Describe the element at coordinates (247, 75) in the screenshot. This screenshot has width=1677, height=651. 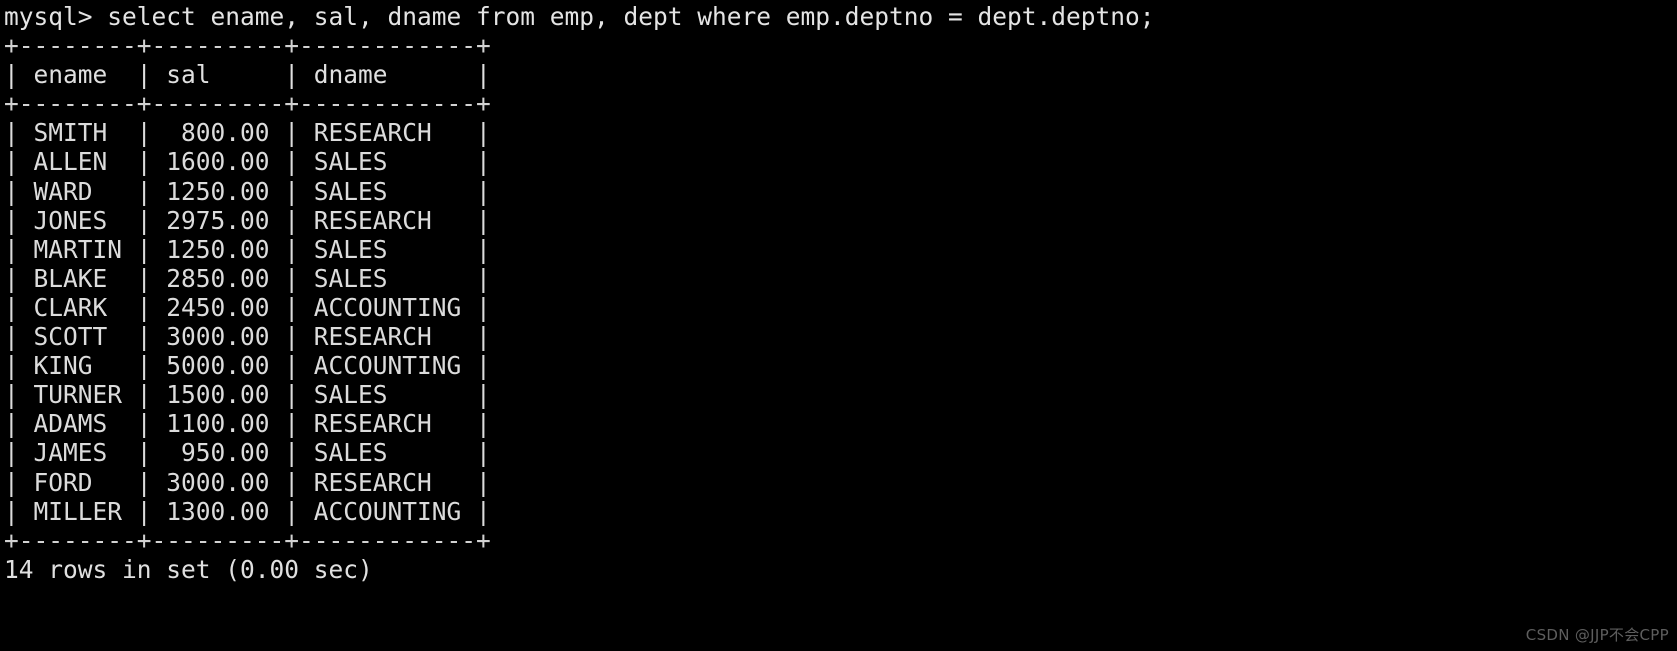
I see `table-header-row: | ename | sal | dname |` at that location.